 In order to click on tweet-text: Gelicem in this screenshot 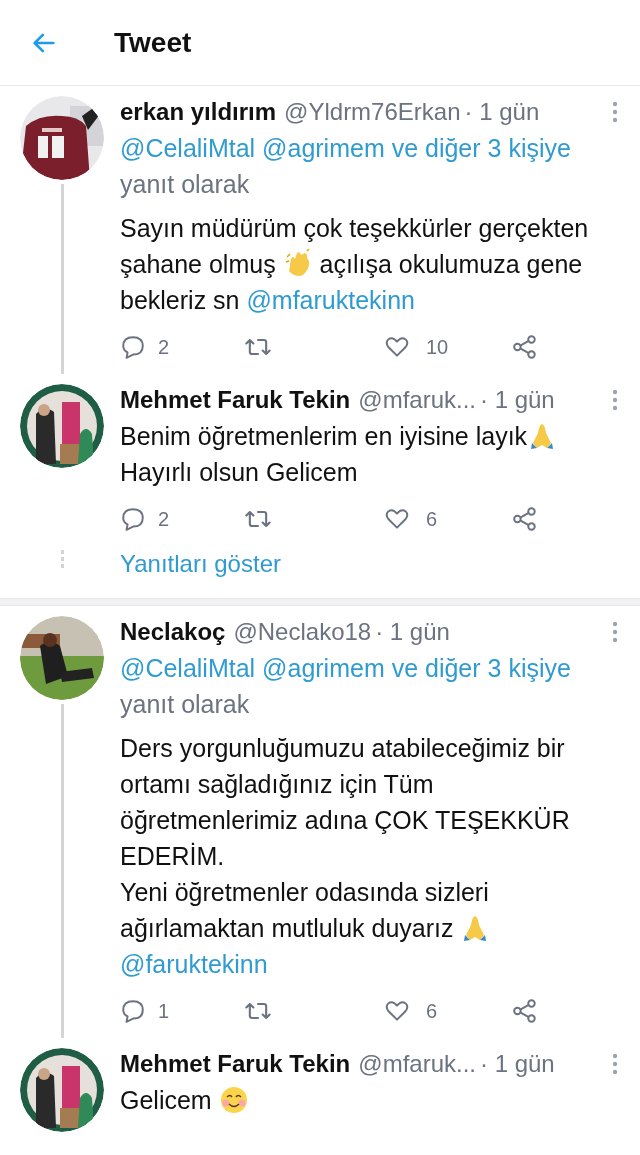, I will do `click(369, 1100)`.